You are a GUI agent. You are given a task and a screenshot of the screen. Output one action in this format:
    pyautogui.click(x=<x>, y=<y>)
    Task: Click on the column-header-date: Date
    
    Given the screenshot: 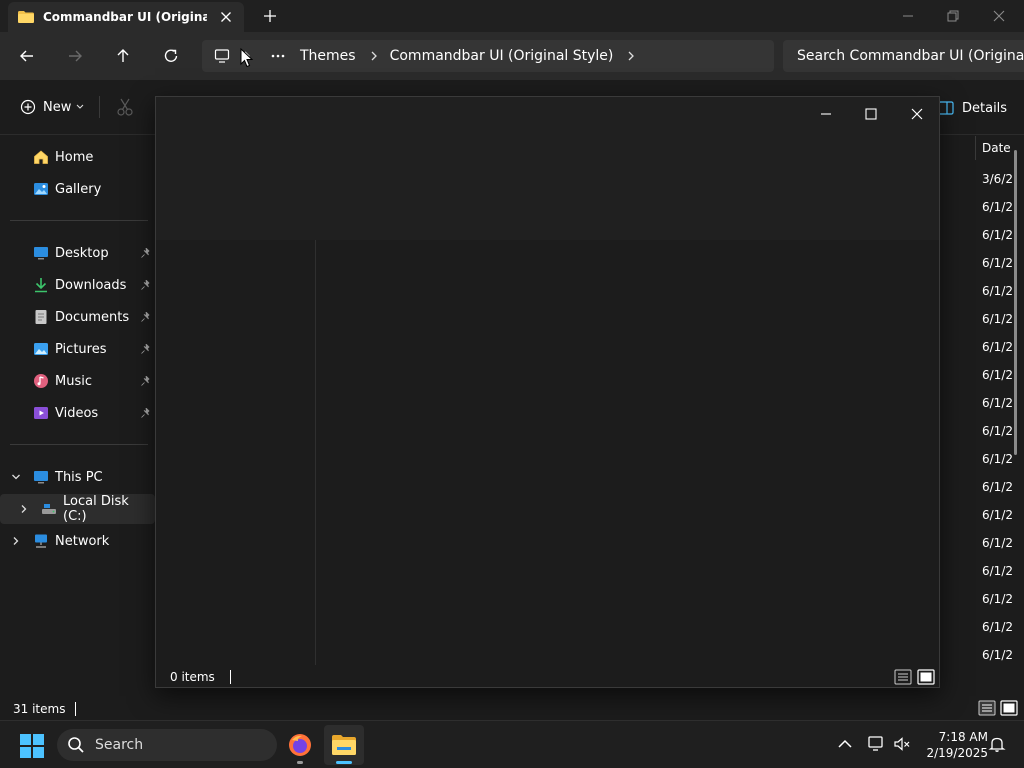 What is the action you would take?
    pyautogui.click(x=995, y=148)
    